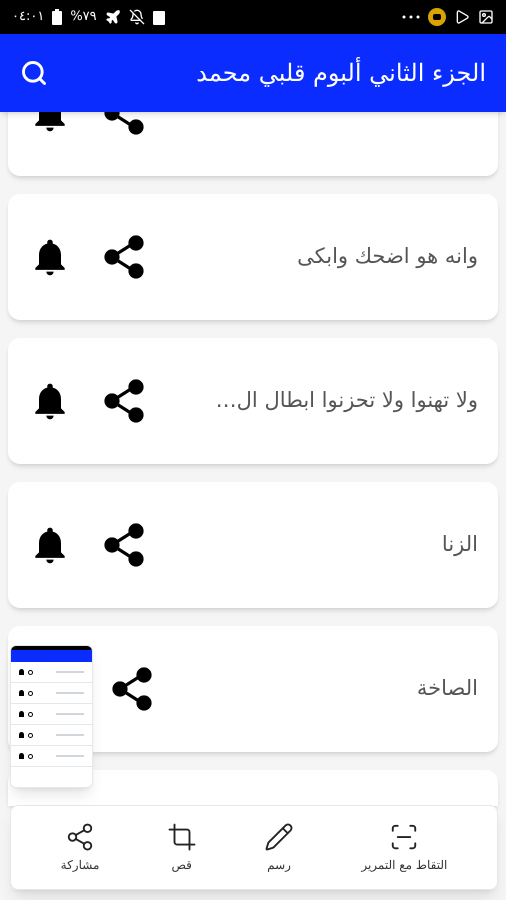  What do you see at coordinates (80, 848) in the screenshot?
I see `toolbar-action-button: مشاركة` at bounding box center [80, 848].